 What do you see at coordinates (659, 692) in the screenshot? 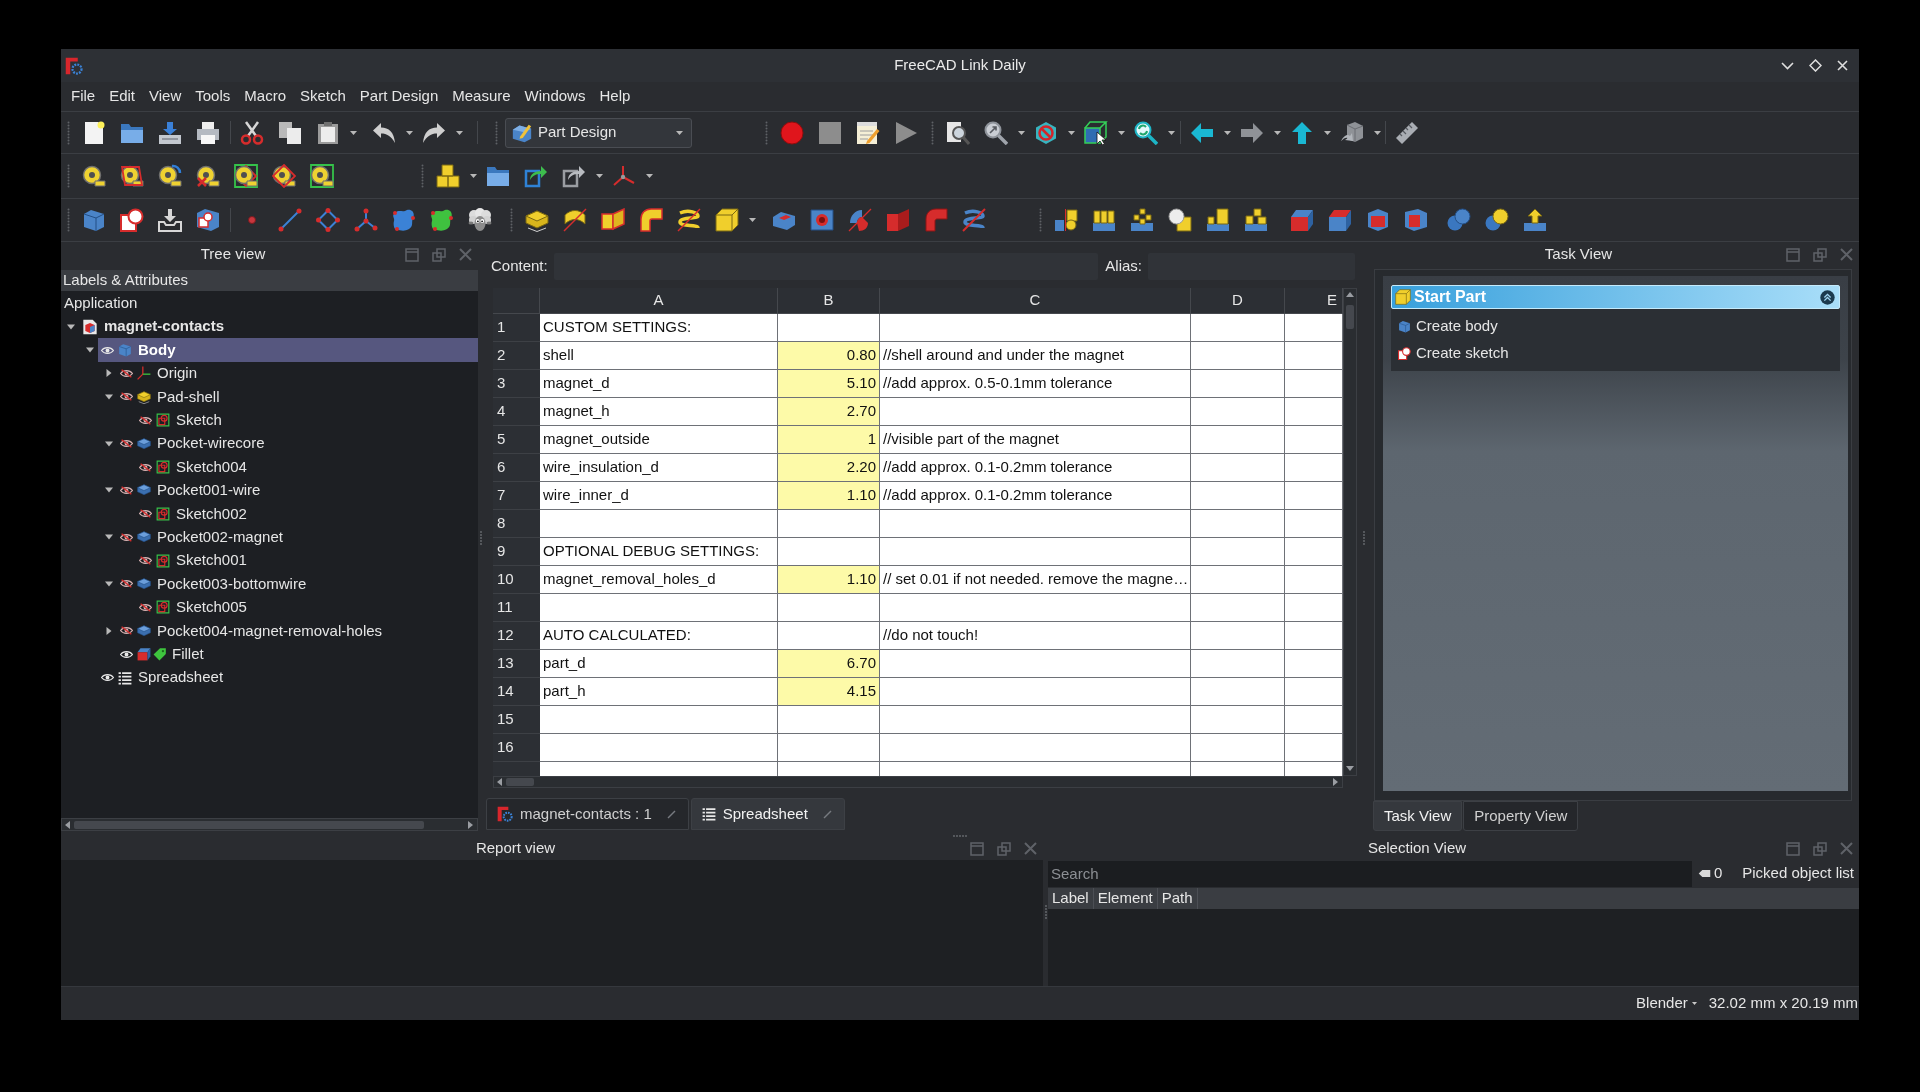
I see `table-cell: part_h` at bounding box center [659, 692].